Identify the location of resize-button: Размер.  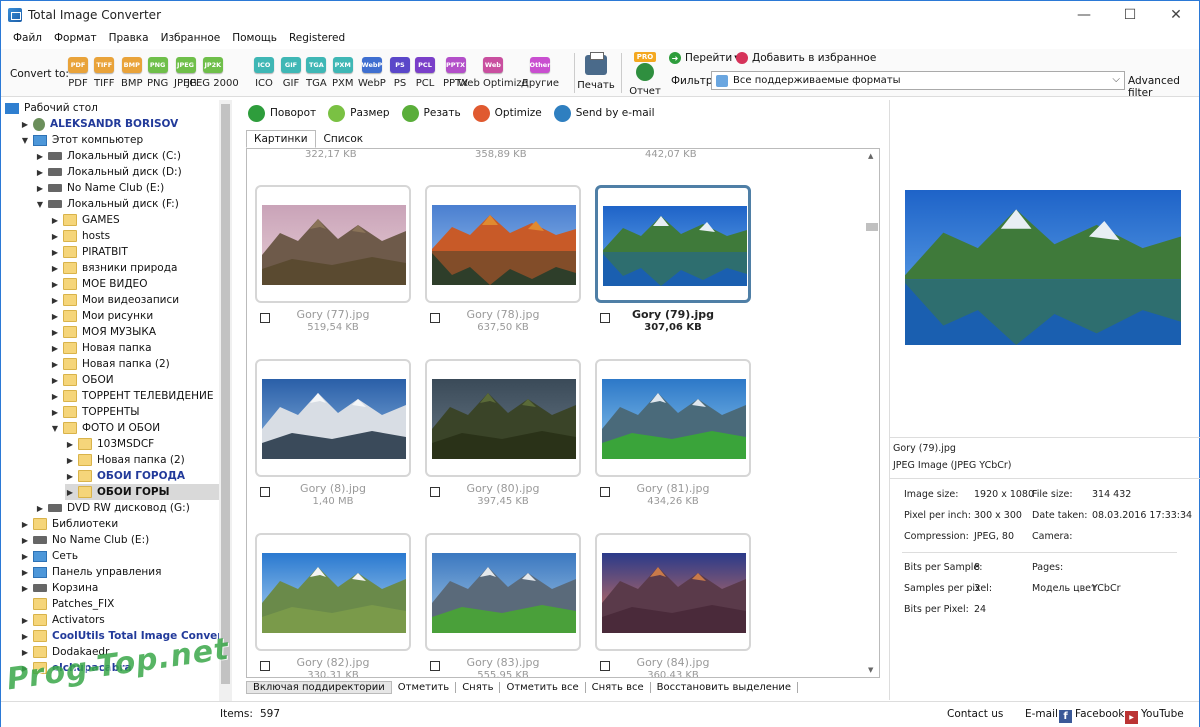
(359, 113).